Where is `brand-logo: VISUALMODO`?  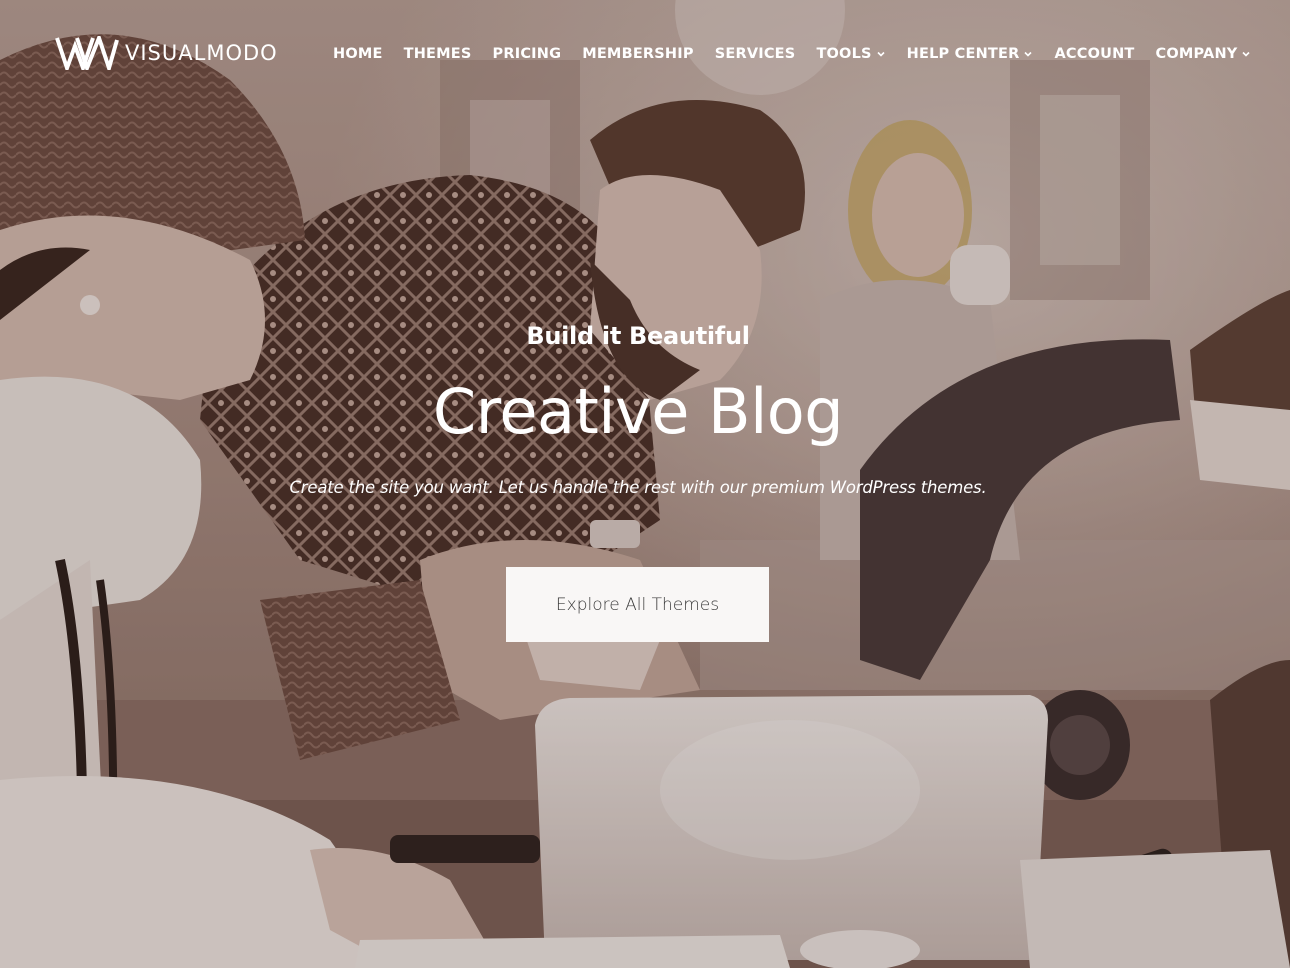 brand-logo: VISUALMODO is located at coordinates (166, 53).